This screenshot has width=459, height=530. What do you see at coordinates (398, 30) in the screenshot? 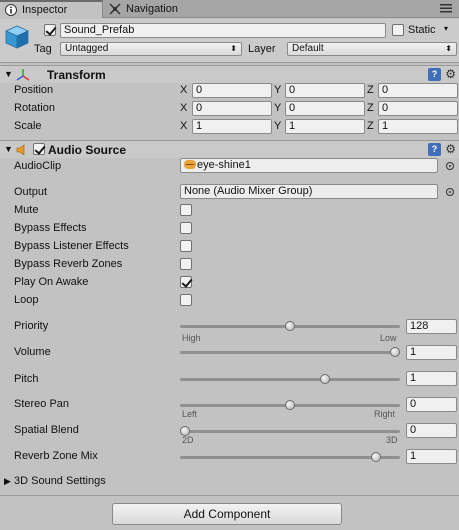
I see `static-checkbox` at bounding box center [398, 30].